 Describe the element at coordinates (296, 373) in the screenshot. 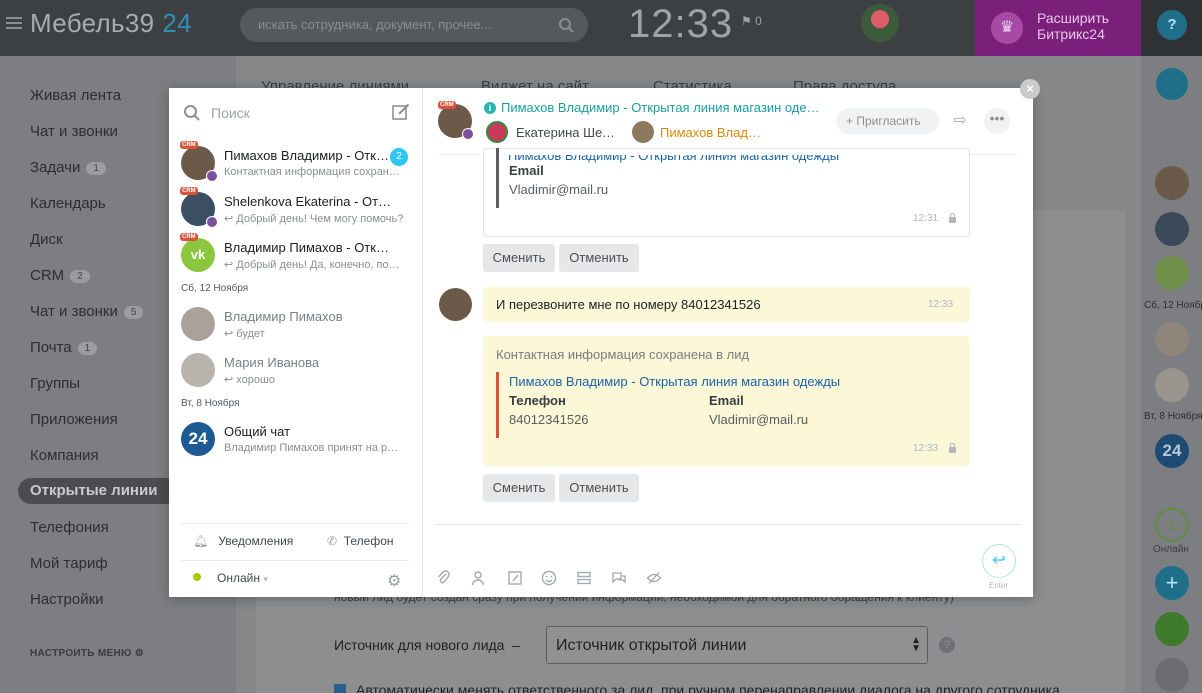

I see `chat-item: Мария Иванова ↩ хорошо` at that location.